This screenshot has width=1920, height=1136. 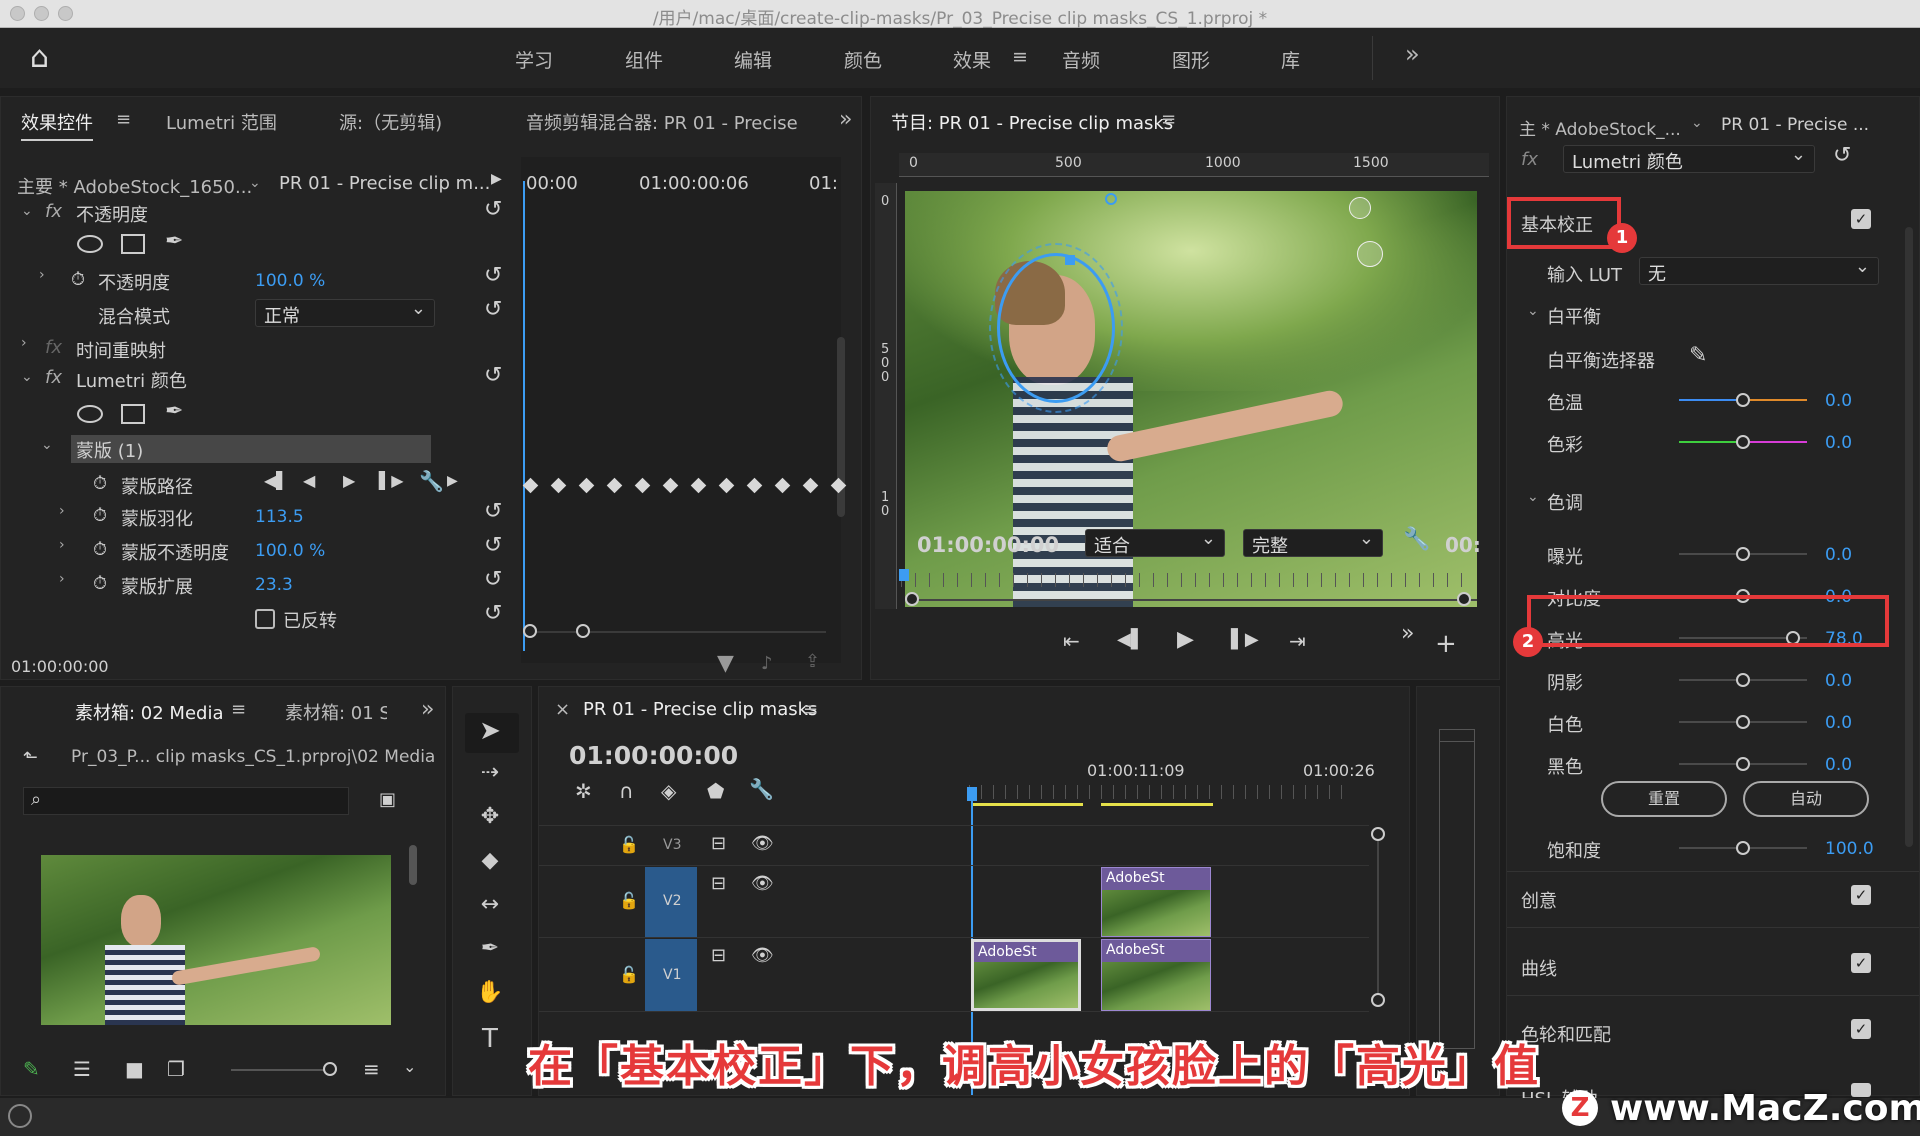 What do you see at coordinates (1155, 542) in the screenshot?
I see `fit-dropdown: 适合` at bounding box center [1155, 542].